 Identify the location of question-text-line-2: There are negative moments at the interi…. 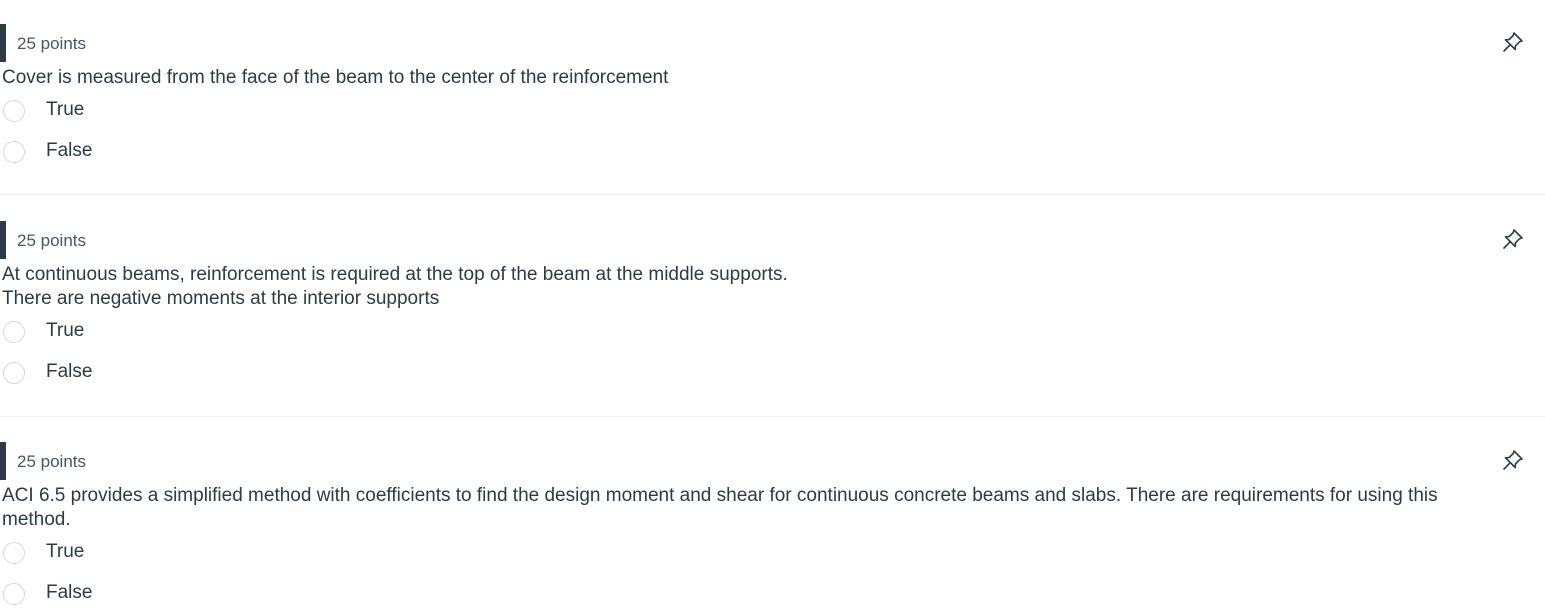
(221, 298).